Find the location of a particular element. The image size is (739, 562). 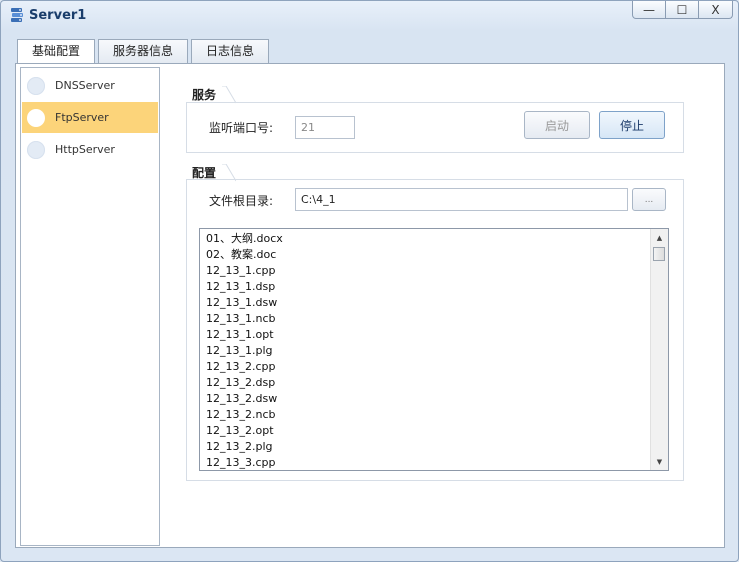

scroll-down-arrow-icon: ▼ is located at coordinates (659, 461).